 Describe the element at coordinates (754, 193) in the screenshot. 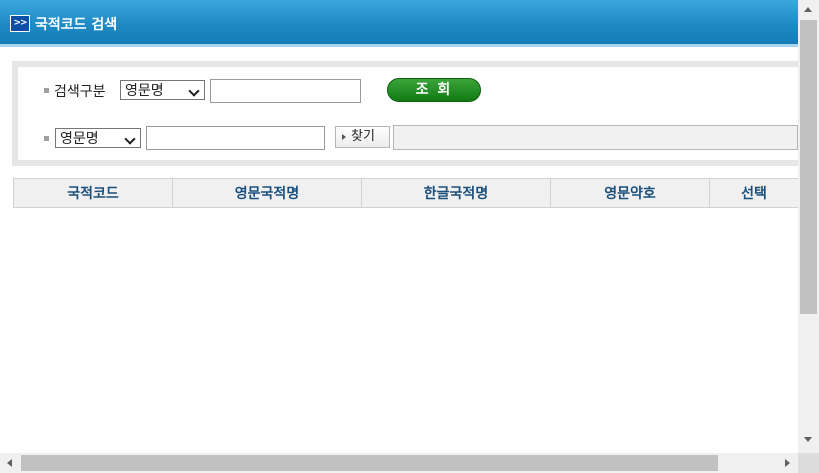

I see `column-header-select: 선택` at that location.